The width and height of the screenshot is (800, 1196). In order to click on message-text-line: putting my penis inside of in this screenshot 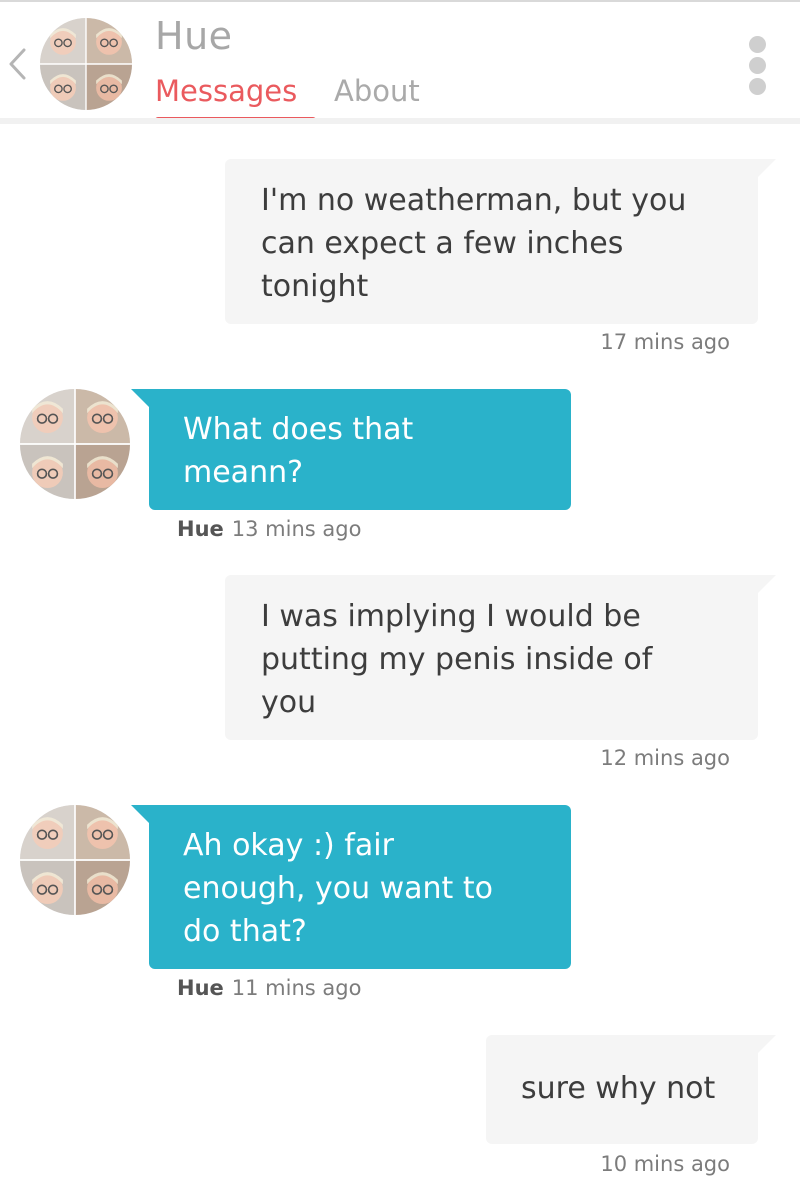, I will do `click(457, 659)`.